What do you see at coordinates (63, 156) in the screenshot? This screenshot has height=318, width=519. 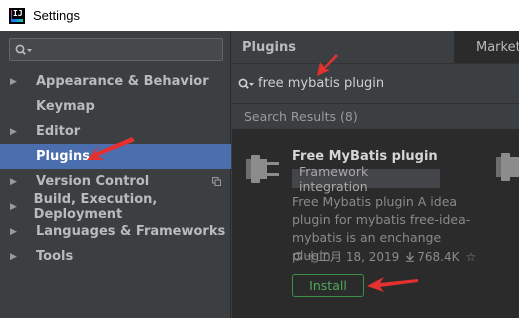 I see `sidebar-item-label: Plugins` at bounding box center [63, 156].